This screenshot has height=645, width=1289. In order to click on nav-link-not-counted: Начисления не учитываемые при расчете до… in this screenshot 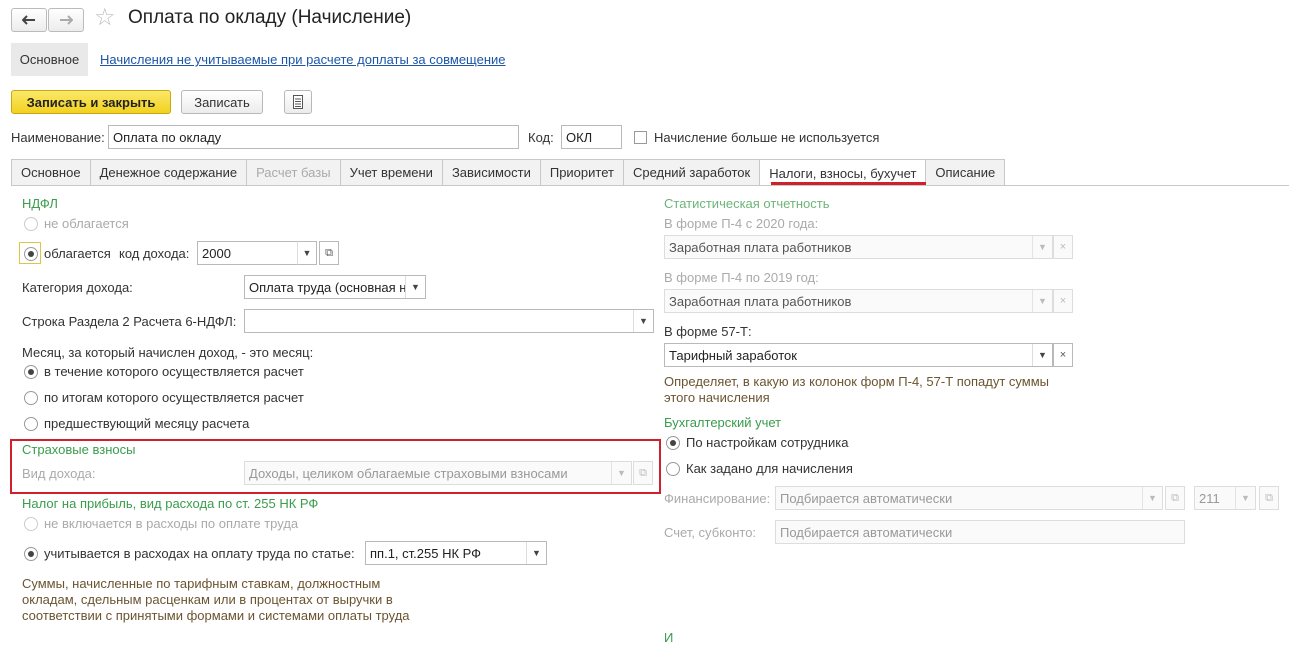, I will do `click(303, 59)`.